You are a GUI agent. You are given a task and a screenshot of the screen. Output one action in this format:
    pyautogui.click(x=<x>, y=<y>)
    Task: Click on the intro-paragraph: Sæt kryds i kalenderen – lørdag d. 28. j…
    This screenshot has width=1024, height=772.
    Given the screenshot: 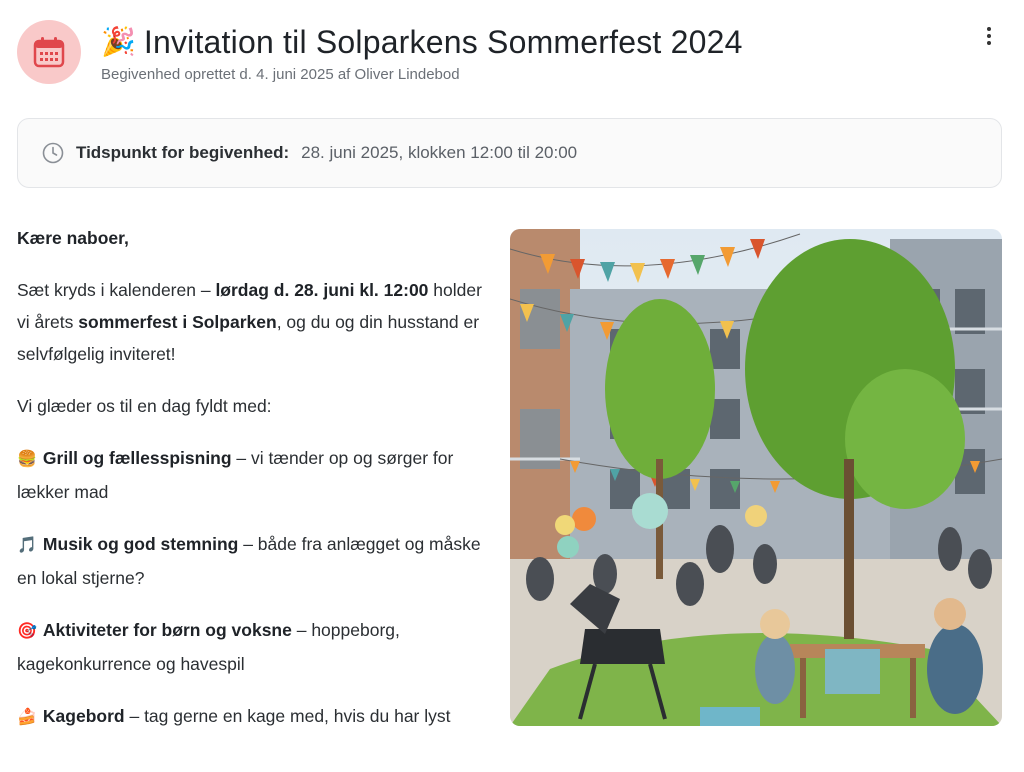 What is the action you would take?
    pyautogui.click(x=249, y=322)
    